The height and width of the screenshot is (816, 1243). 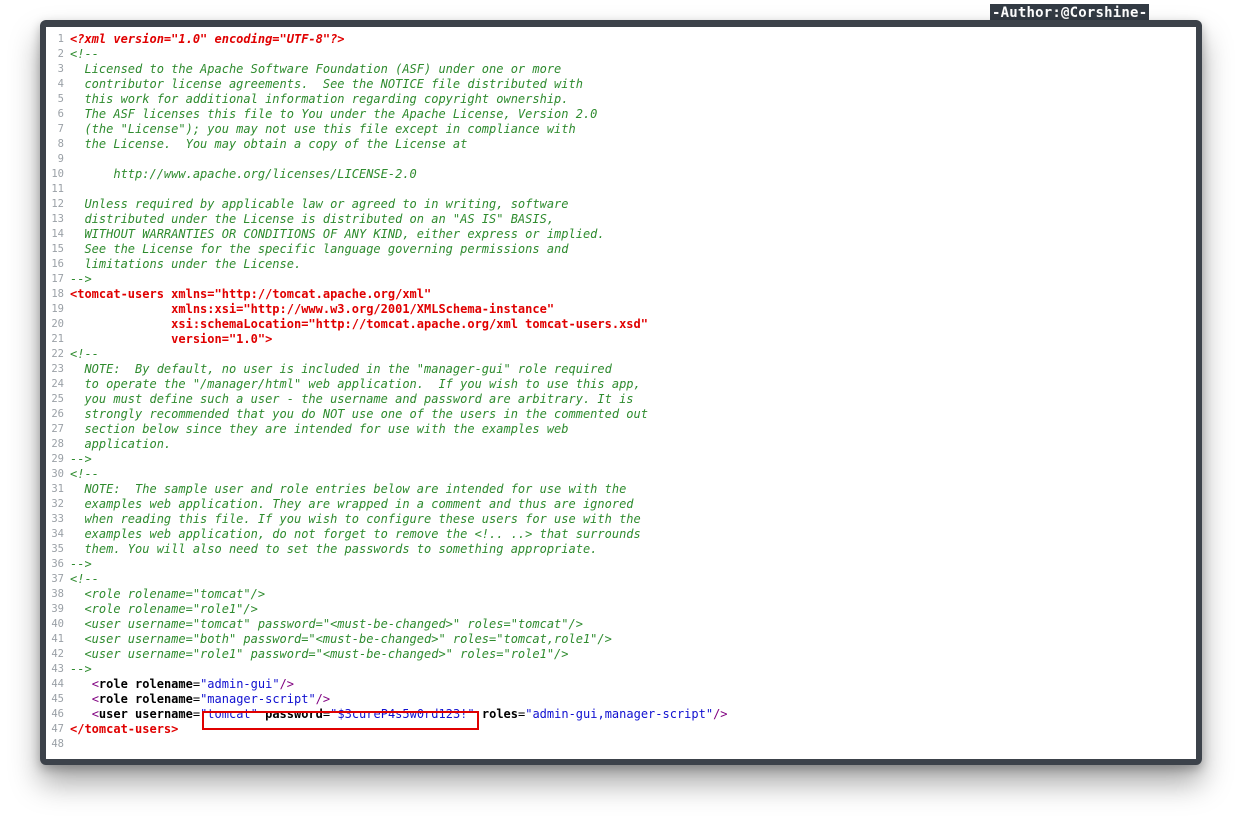 I want to click on code-token: </tomcat-users>, so click(x=124, y=729).